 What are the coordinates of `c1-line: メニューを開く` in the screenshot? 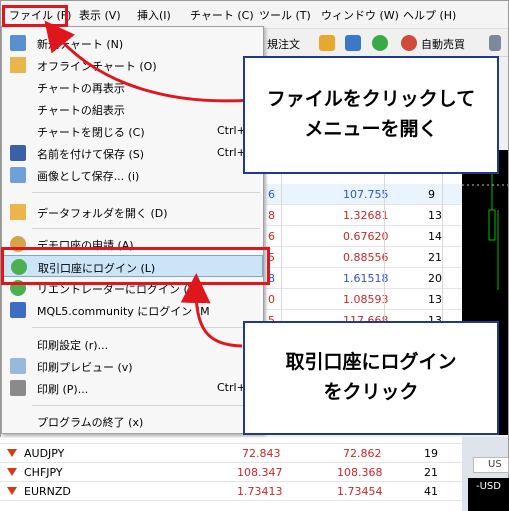 It's located at (371, 129).